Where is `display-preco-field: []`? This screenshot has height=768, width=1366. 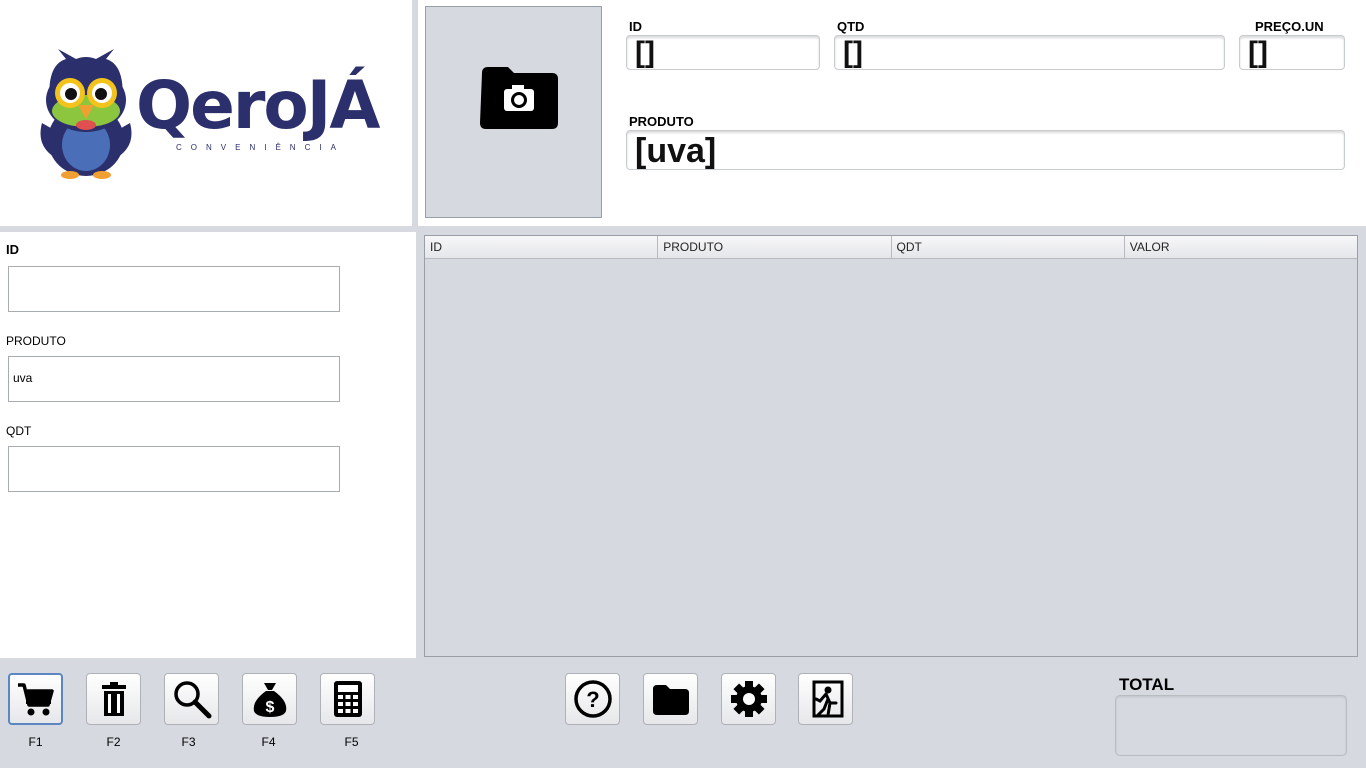 display-preco-field: [] is located at coordinates (1292, 52).